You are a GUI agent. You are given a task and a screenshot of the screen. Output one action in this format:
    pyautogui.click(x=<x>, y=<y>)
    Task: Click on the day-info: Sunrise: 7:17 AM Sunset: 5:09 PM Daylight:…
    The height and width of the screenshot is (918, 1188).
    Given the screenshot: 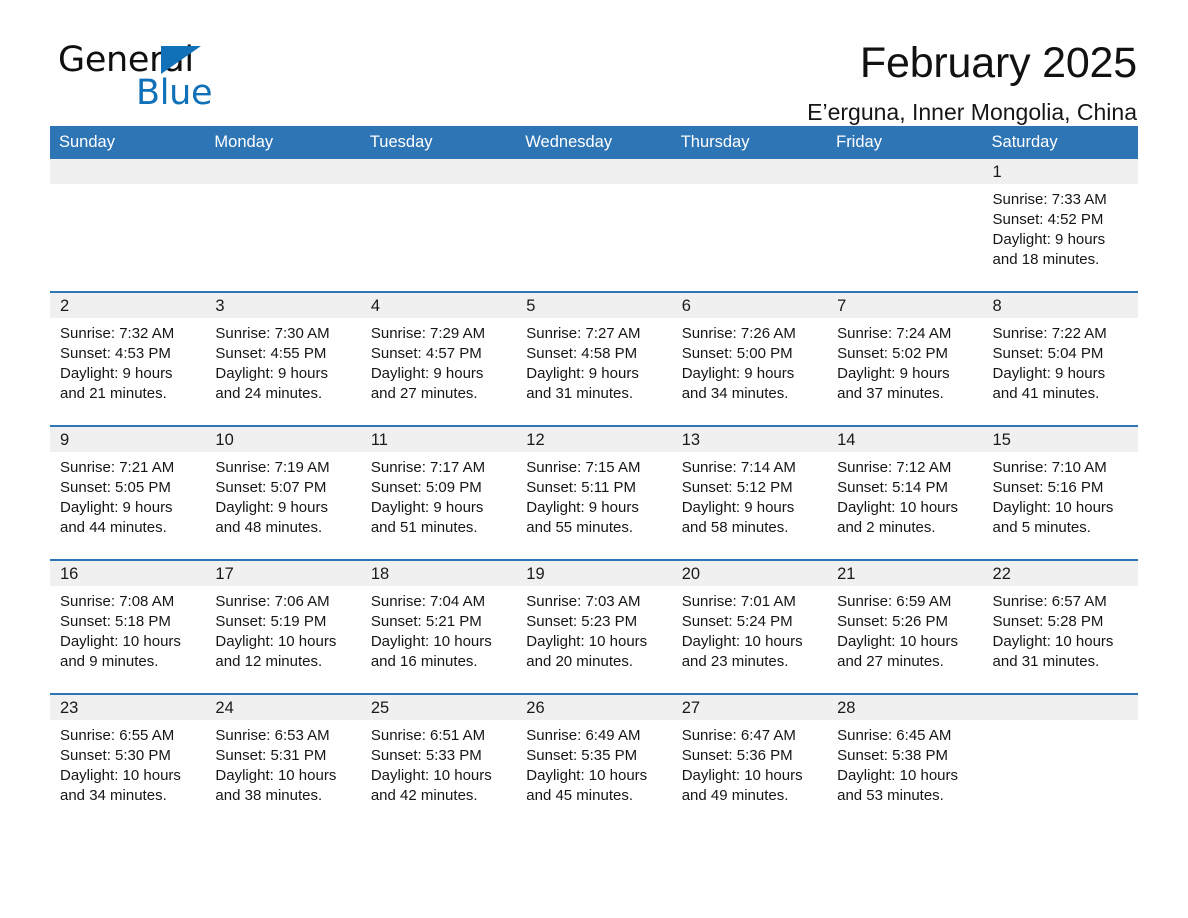 What is the action you would take?
    pyautogui.click(x=438, y=495)
    